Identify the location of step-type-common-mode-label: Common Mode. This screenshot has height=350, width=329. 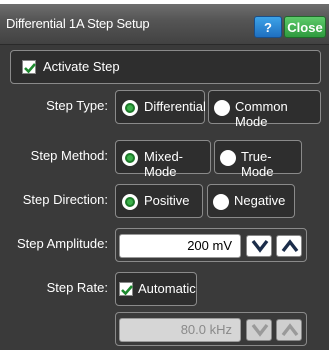
(261, 114).